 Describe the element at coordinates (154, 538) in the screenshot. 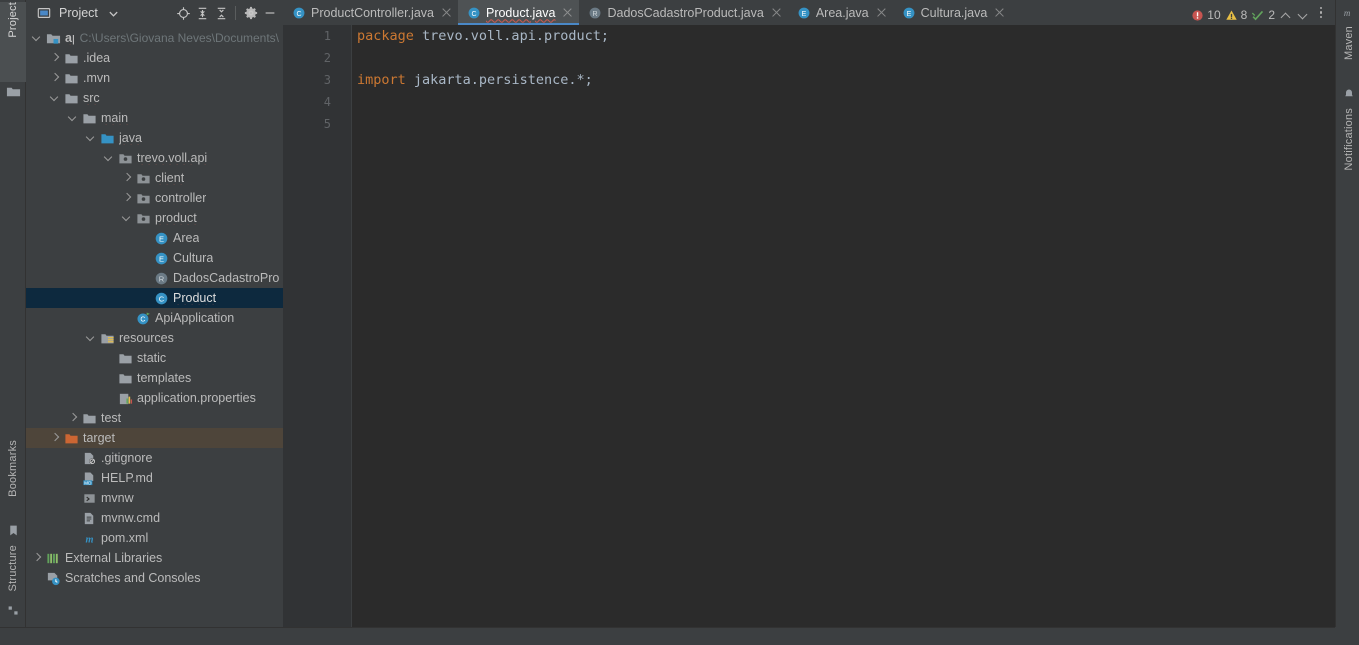

I see `tree-item-pom-xml: m pom.xml` at that location.